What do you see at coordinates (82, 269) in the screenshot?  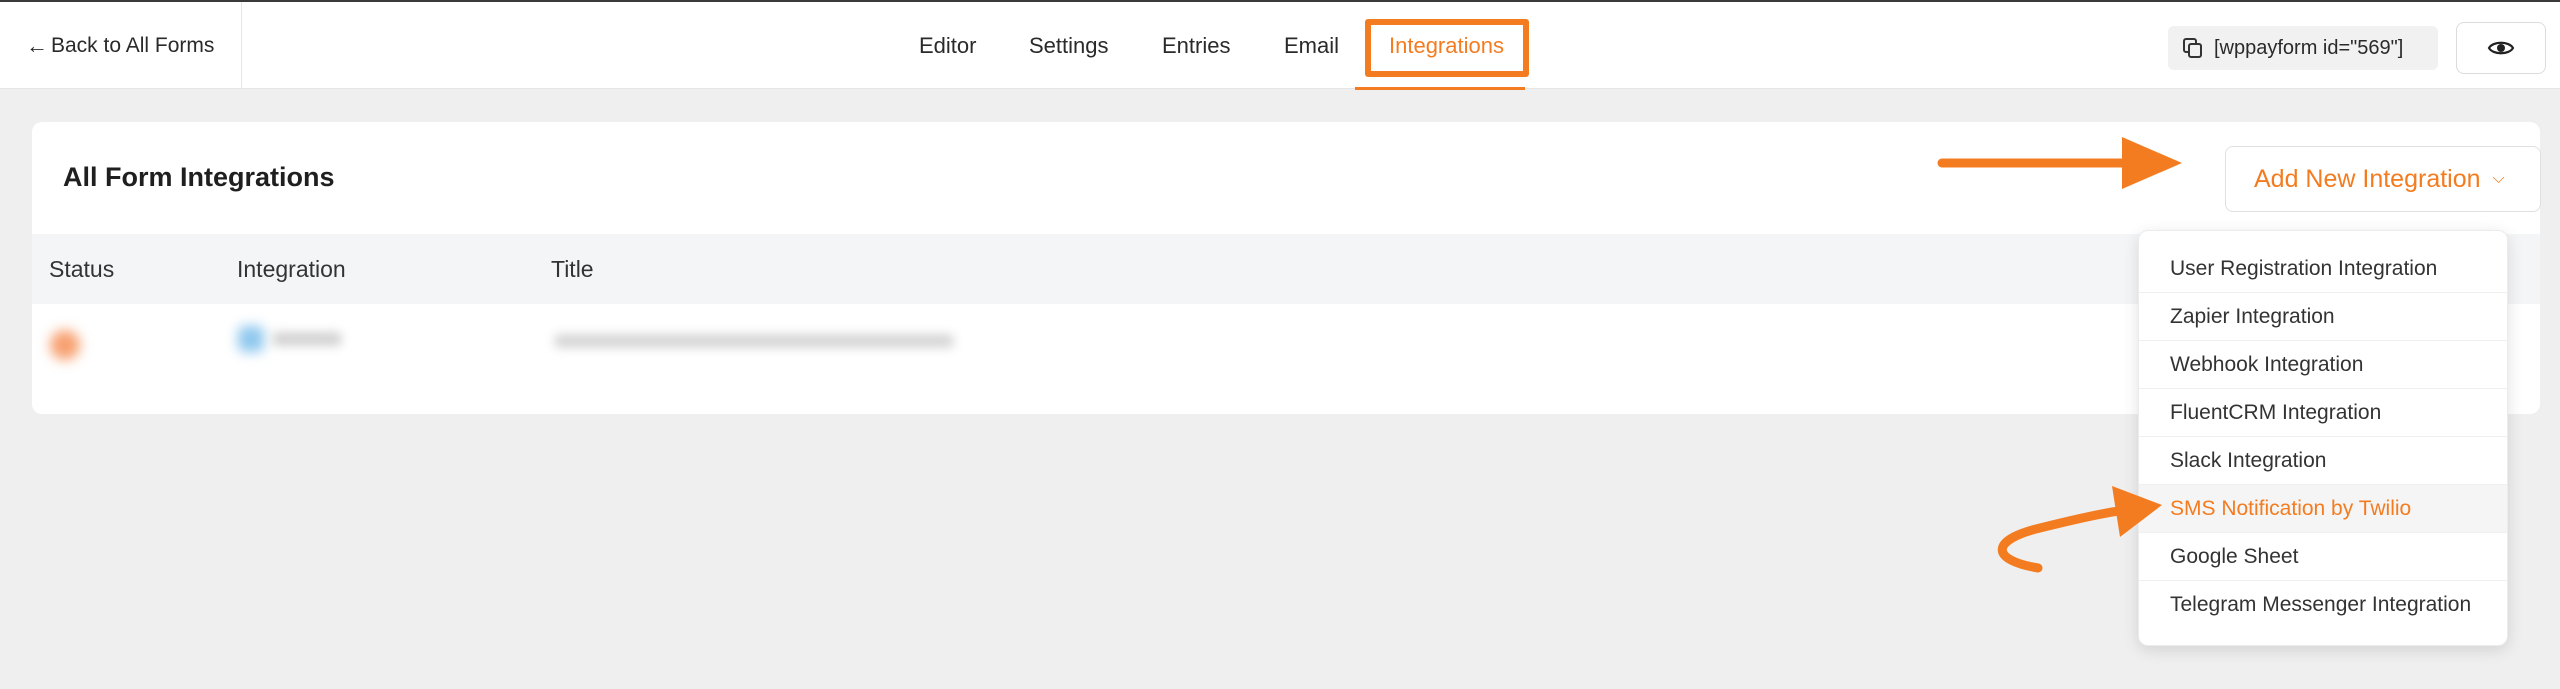 I see `column-header-status: Status` at bounding box center [82, 269].